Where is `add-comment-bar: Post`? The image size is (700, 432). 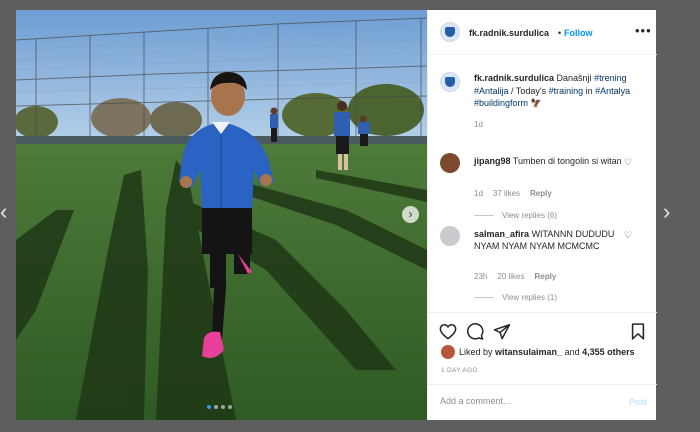 add-comment-bar: Post is located at coordinates (542, 402).